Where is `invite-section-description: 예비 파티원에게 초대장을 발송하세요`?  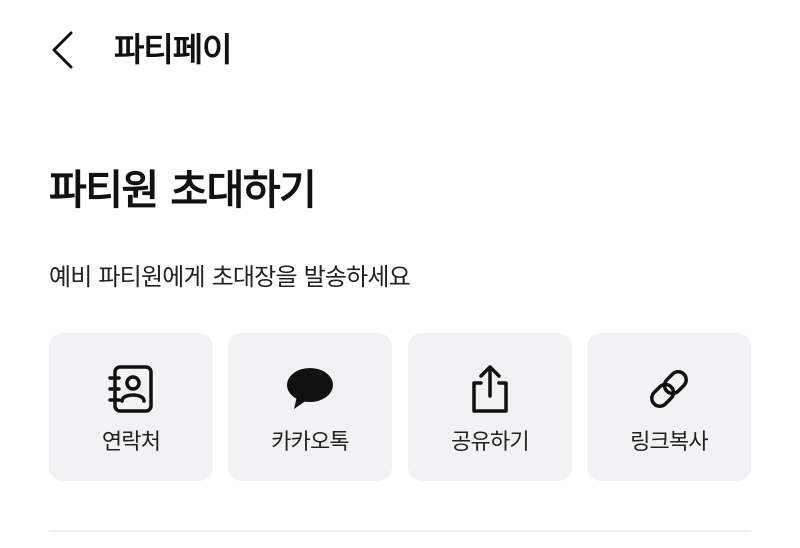 invite-section-description: 예비 파티원에게 초대장을 발송하세요 is located at coordinates (230, 277).